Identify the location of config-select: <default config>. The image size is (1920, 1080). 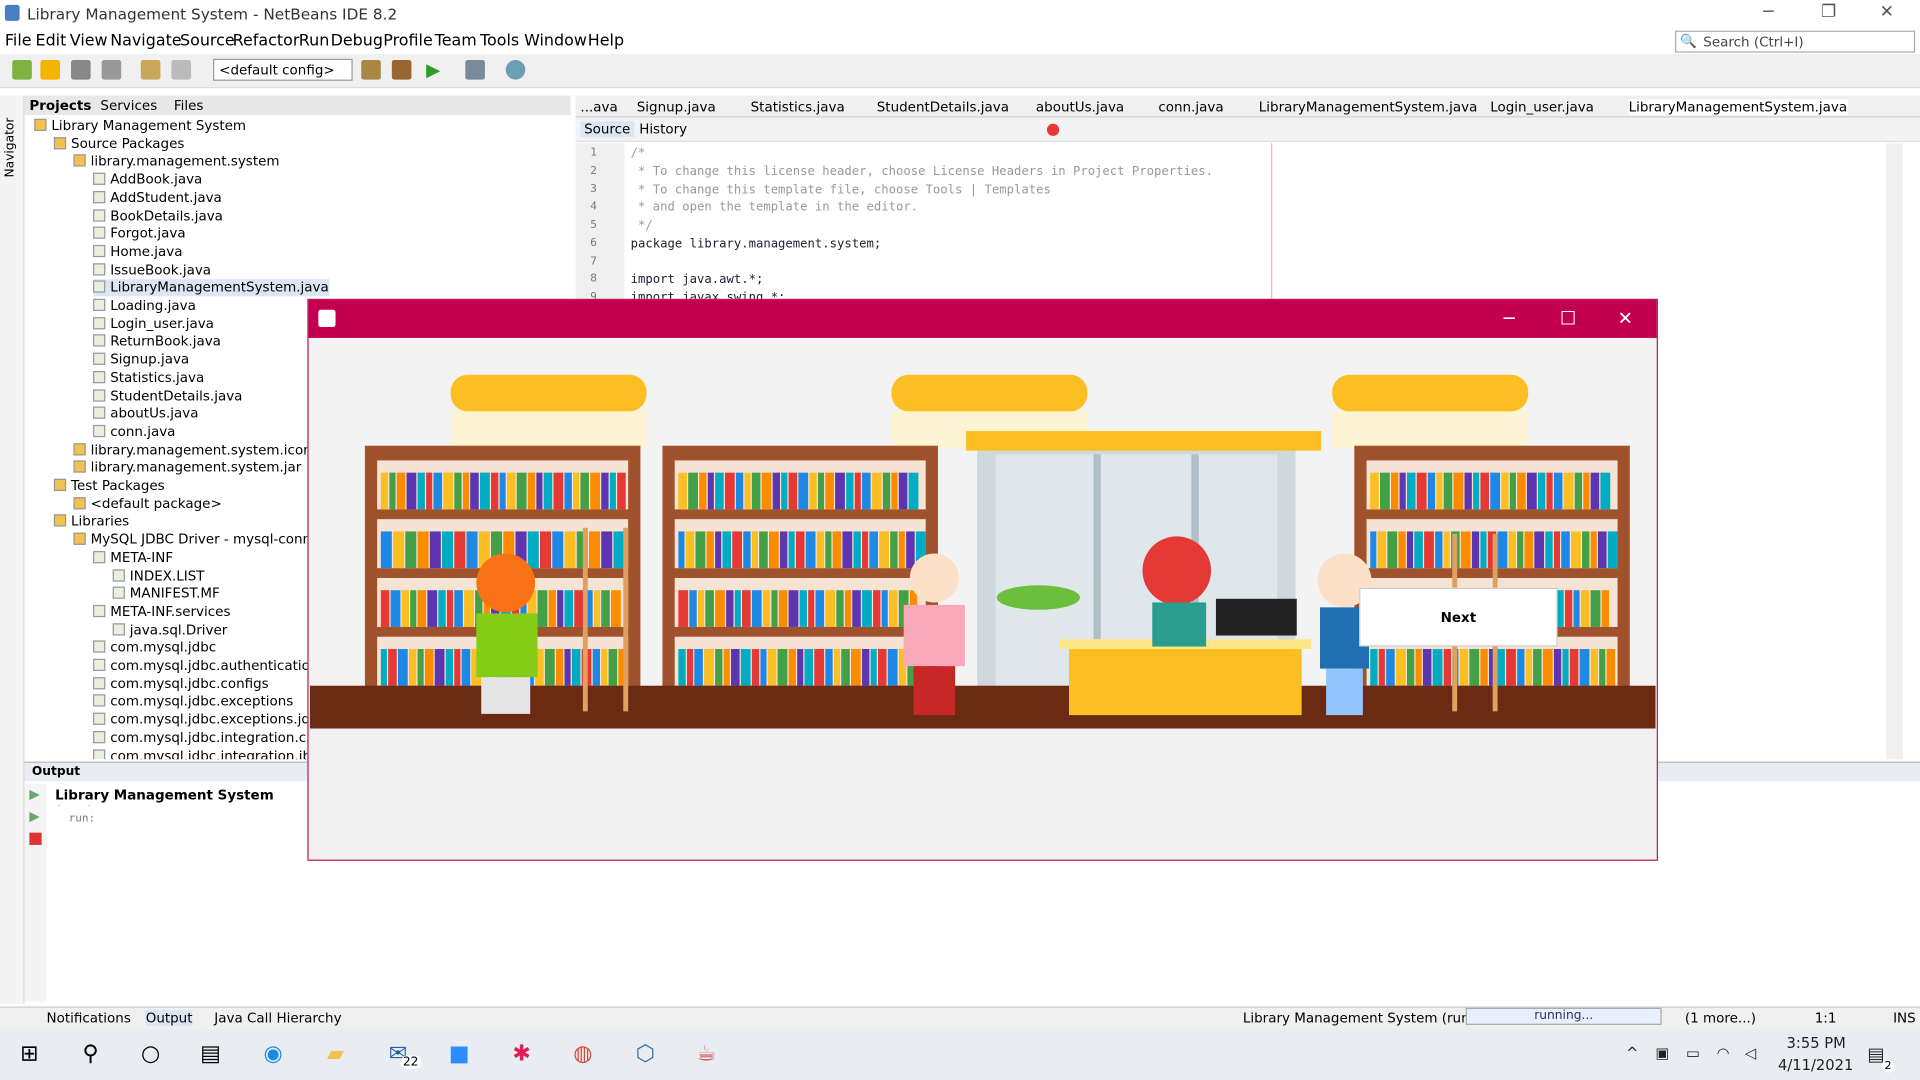
(283, 69).